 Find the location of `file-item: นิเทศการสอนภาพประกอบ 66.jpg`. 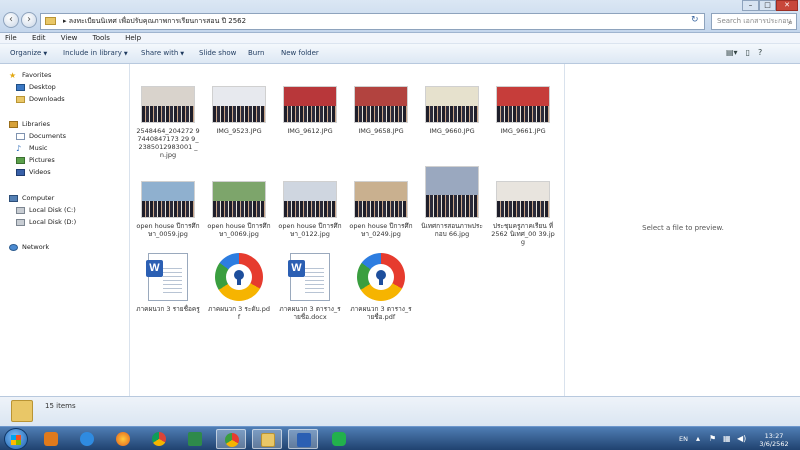

file-item: นิเทศการสอนภาพประกอบ 66.jpg is located at coordinates (452, 202).